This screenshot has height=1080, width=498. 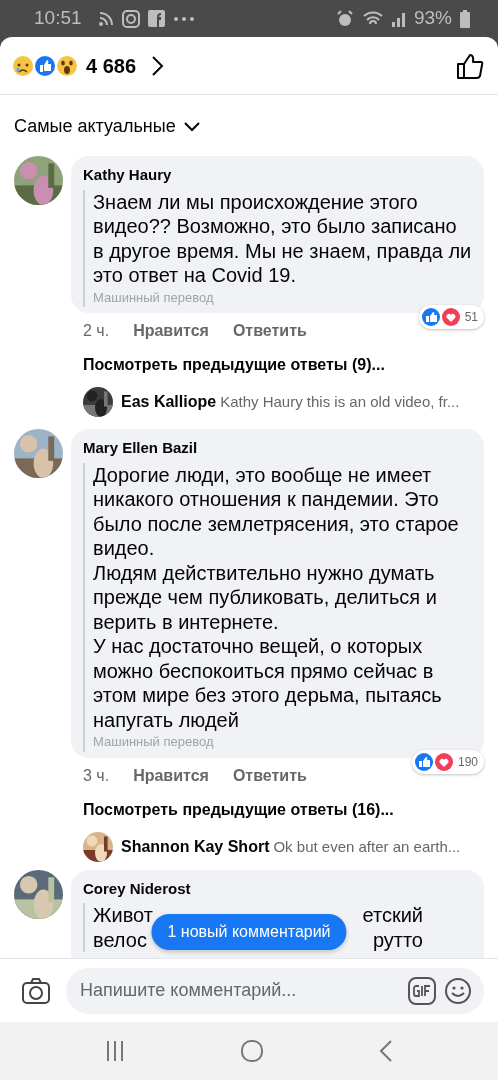 What do you see at coordinates (398, 18) in the screenshot?
I see `signal-icon` at bounding box center [398, 18].